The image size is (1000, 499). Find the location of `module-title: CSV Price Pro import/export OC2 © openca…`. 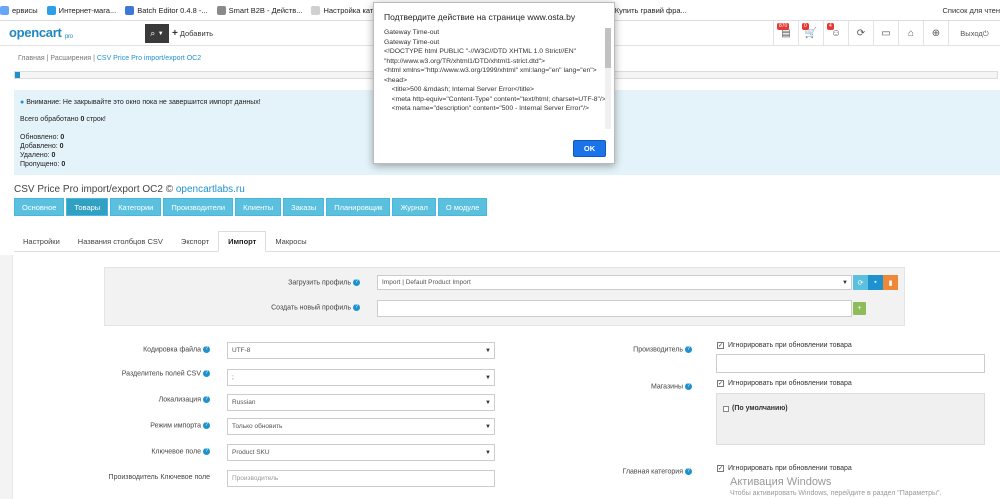

module-title: CSV Price Pro import/export OC2 © openca… is located at coordinates (129, 189).